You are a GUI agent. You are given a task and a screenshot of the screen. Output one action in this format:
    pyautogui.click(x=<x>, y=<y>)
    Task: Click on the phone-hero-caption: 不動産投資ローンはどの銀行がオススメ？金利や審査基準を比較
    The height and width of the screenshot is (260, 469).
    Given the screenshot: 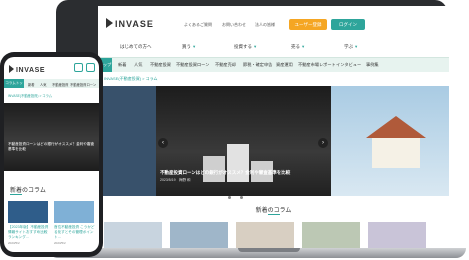 What is the action you would take?
    pyautogui.click(x=52, y=147)
    